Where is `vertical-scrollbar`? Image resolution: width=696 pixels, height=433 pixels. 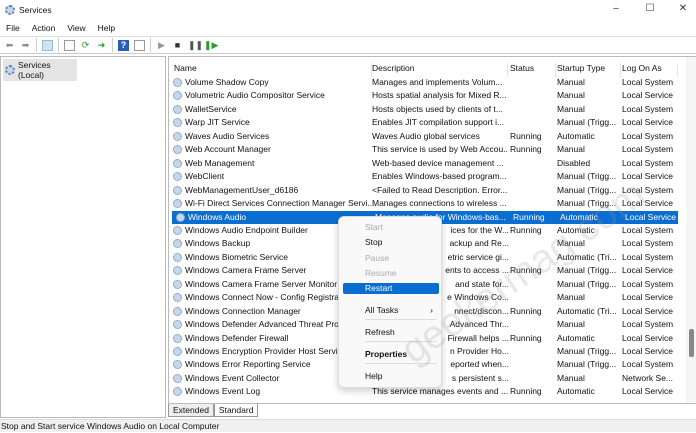 vertical-scrollbar is located at coordinates (691, 230).